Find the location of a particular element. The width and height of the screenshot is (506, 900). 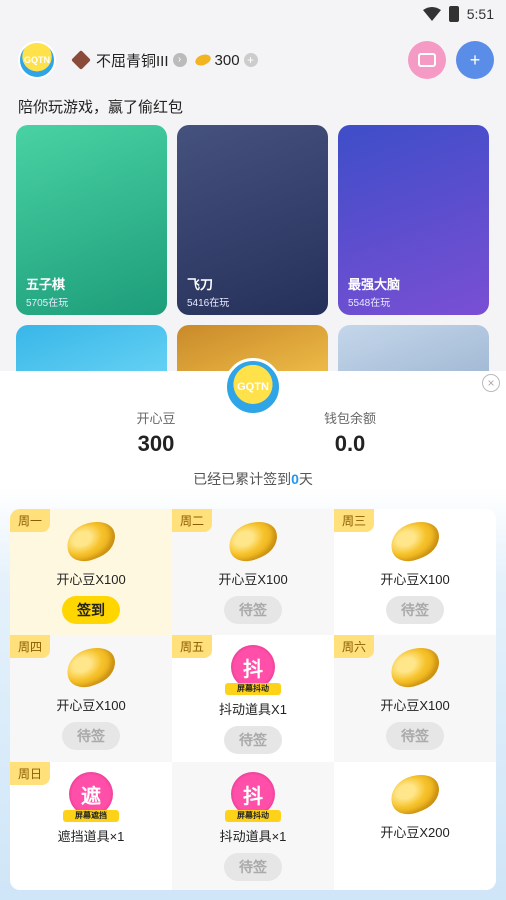

game-card-brain: 最强大脑 5548在玩 is located at coordinates (413, 220).